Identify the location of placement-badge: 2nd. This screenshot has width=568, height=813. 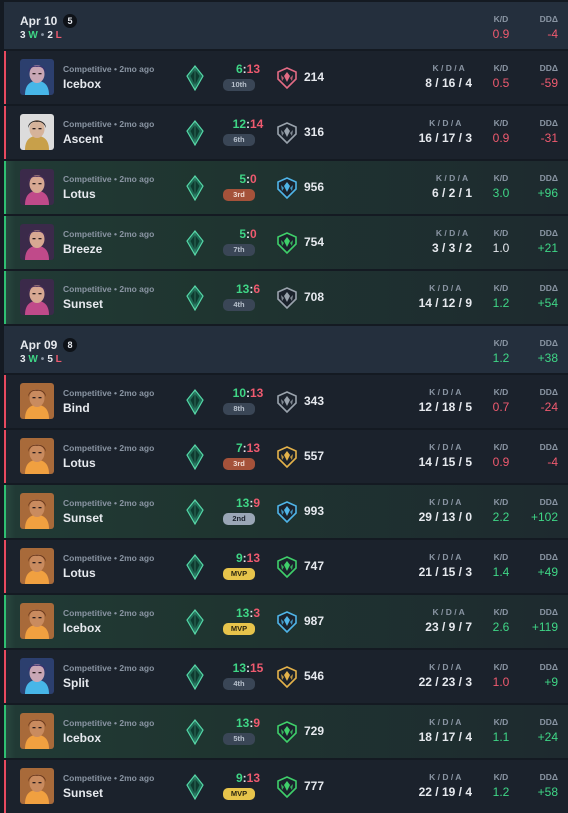
(239, 519).